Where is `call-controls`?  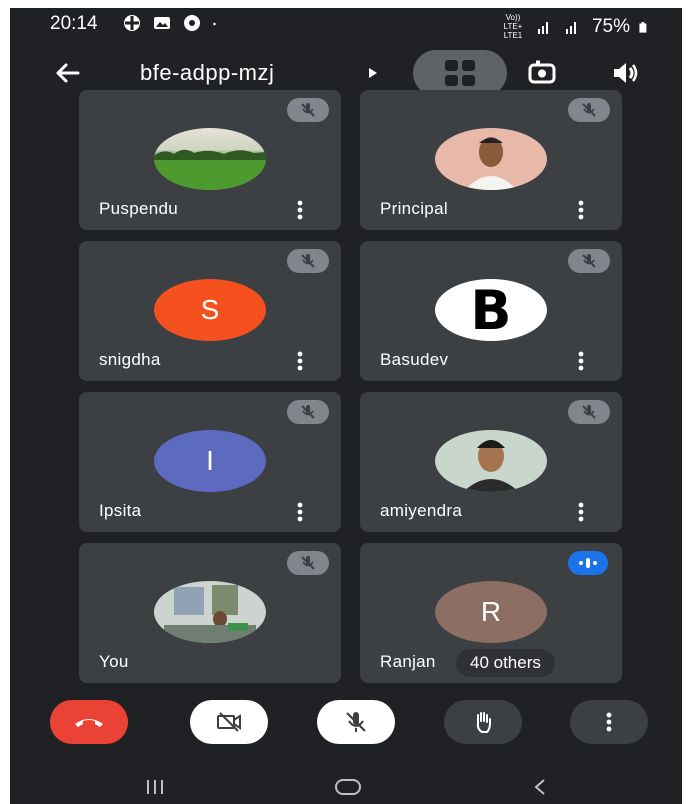
call-controls is located at coordinates (346, 730).